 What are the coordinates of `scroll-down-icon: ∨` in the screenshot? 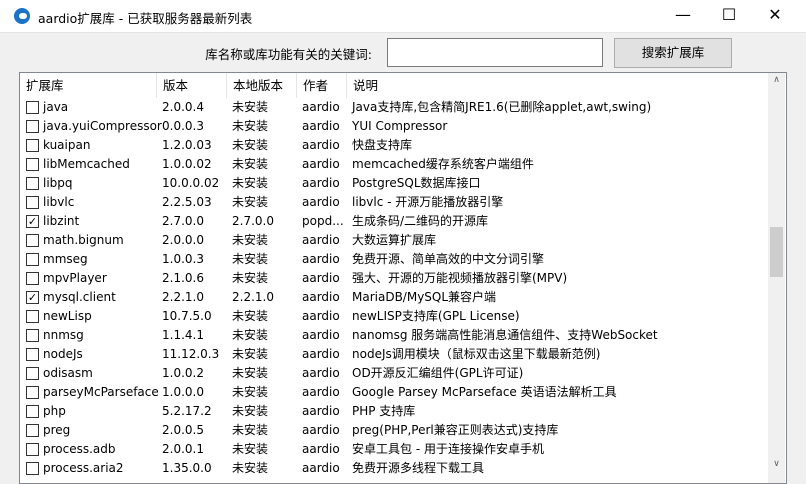 It's located at (776, 464).